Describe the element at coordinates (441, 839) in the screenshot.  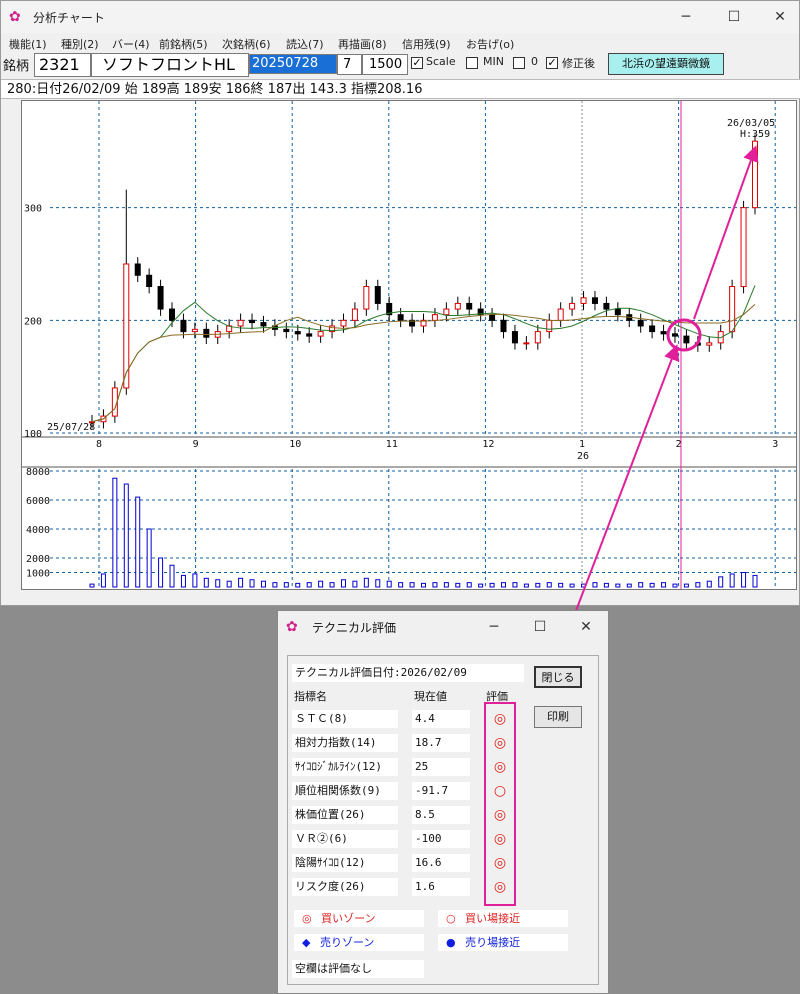
I see `indicator-value: -100` at that location.